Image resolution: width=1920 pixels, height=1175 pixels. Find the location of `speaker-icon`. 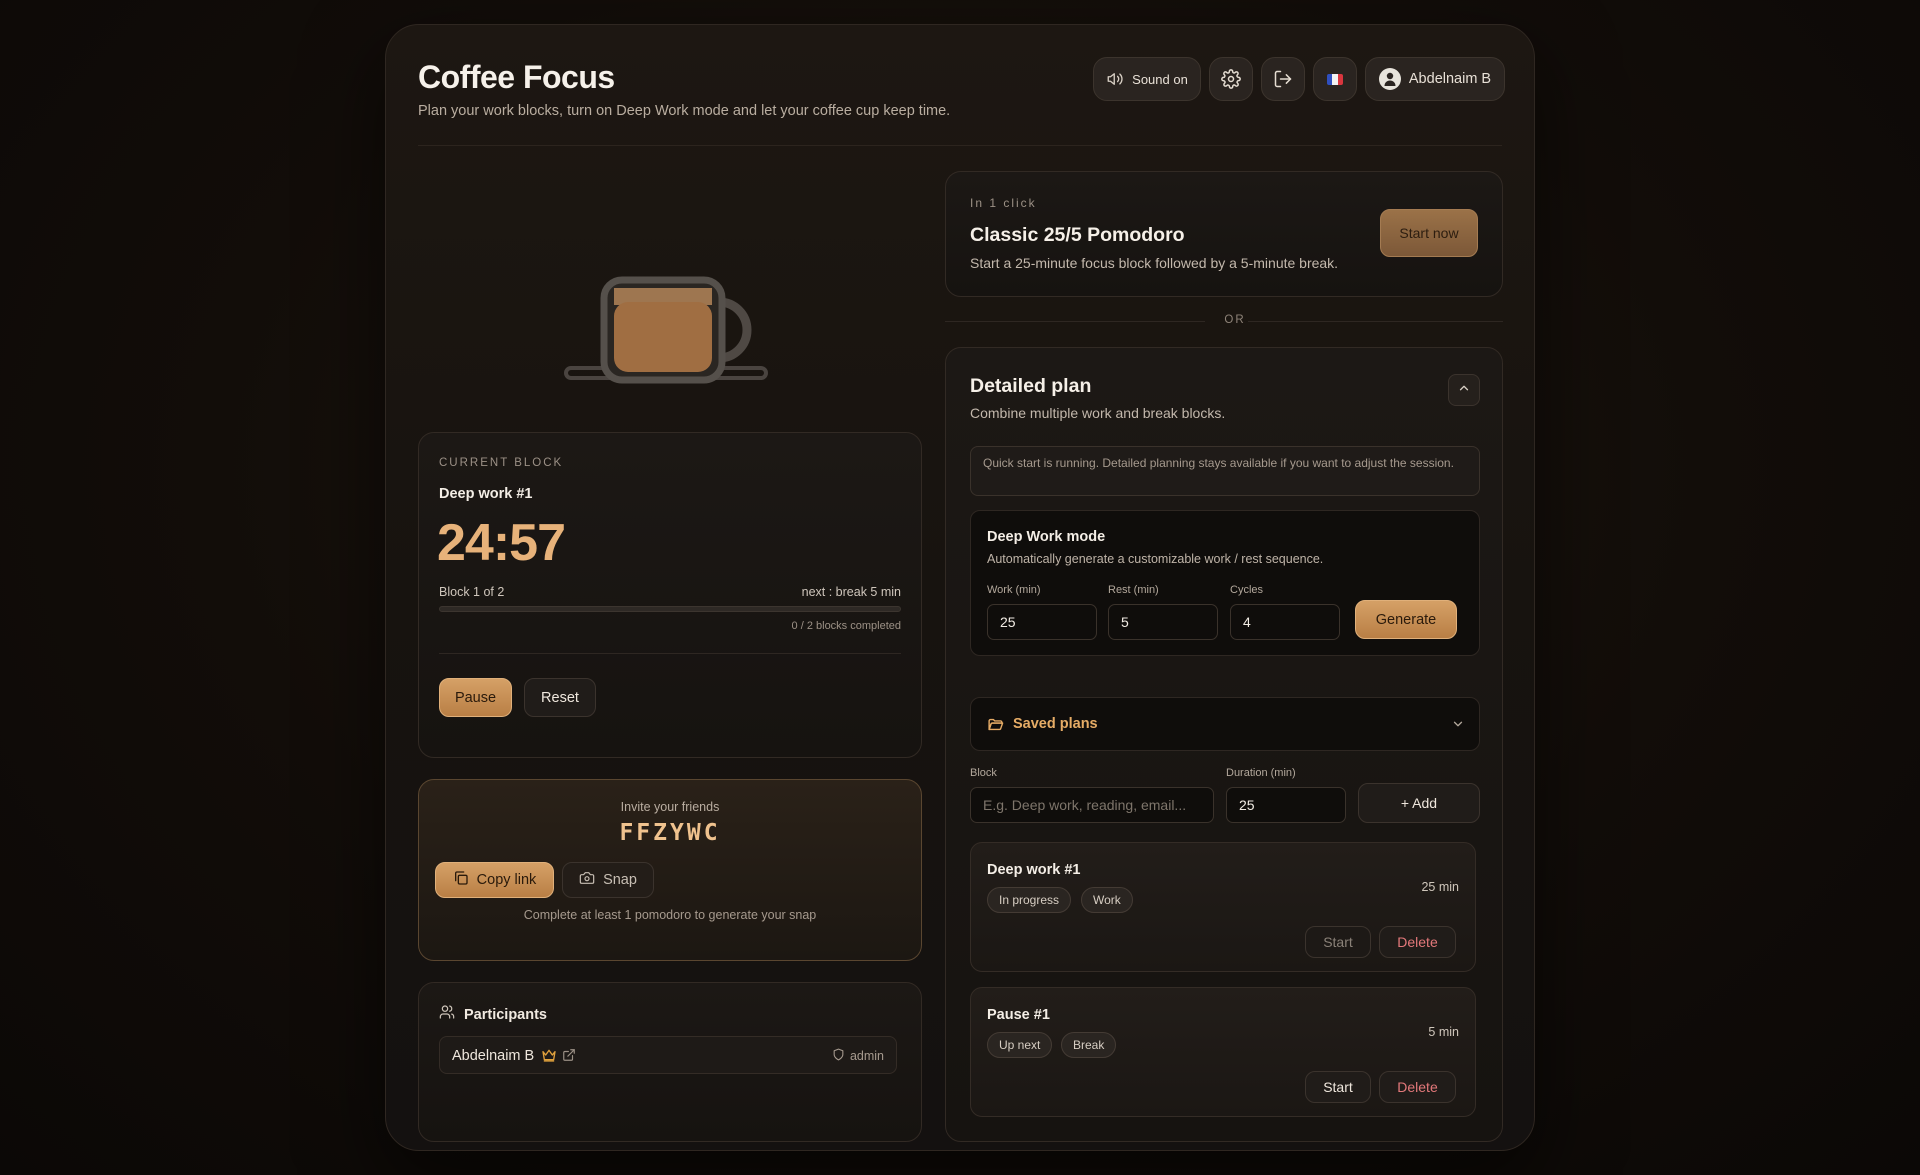

speaker-icon is located at coordinates (1115, 79).